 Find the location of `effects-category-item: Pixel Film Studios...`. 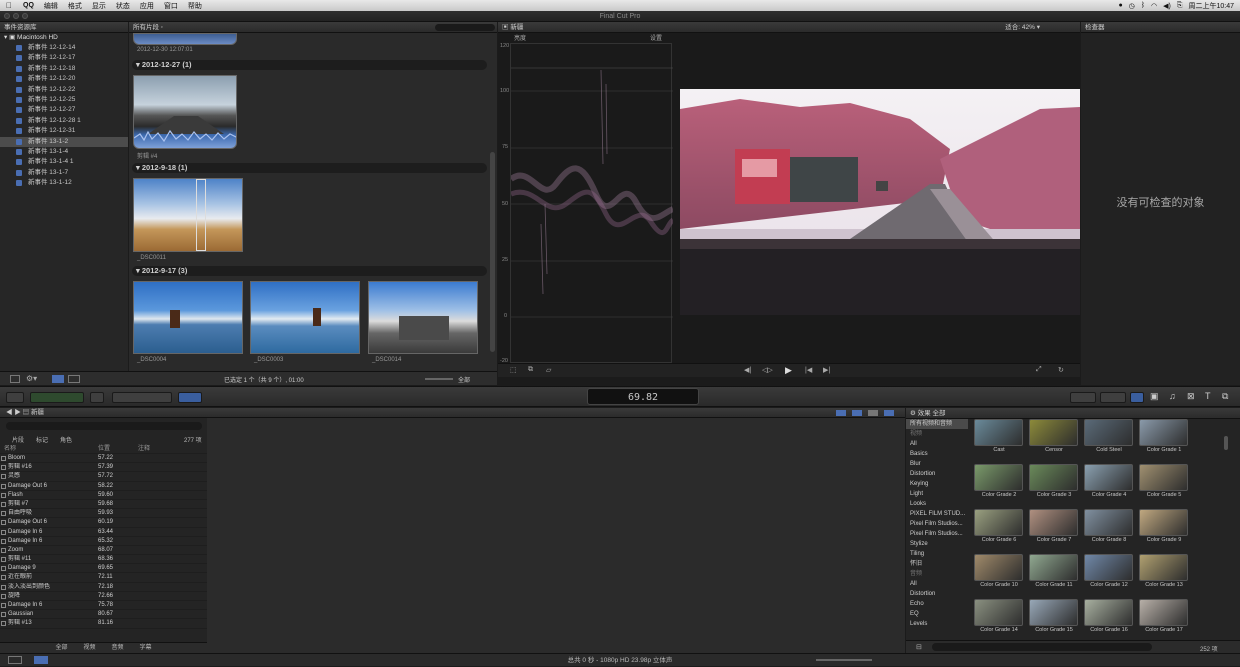

effects-category-item: Pixel Film Studios... is located at coordinates (937, 524).